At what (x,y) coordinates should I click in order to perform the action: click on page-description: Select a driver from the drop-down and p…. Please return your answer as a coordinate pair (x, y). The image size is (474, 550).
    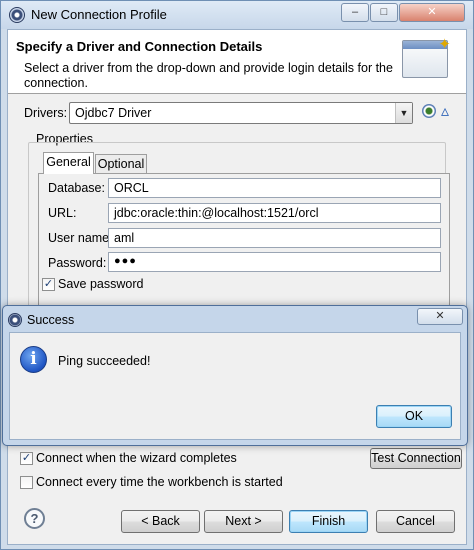
    Looking at the image, I should click on (208, 75).